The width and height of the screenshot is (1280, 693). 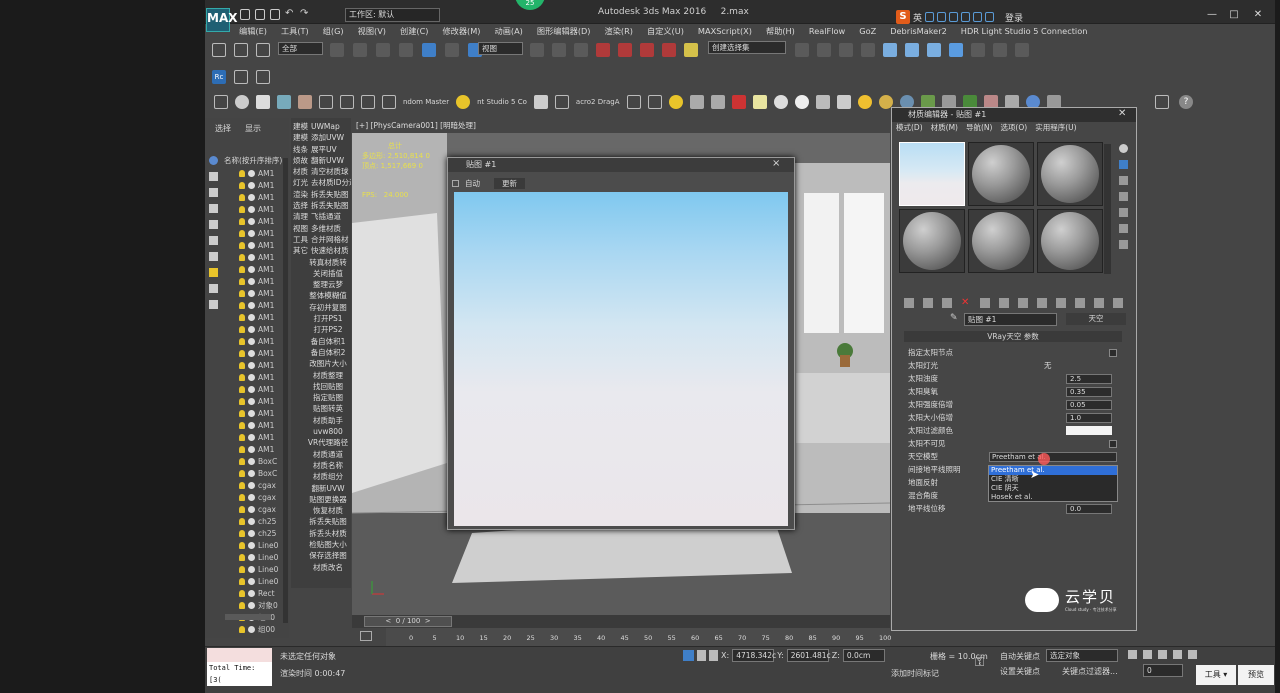 I want to click on app-logo: MAX, so click(x=221, y=20).